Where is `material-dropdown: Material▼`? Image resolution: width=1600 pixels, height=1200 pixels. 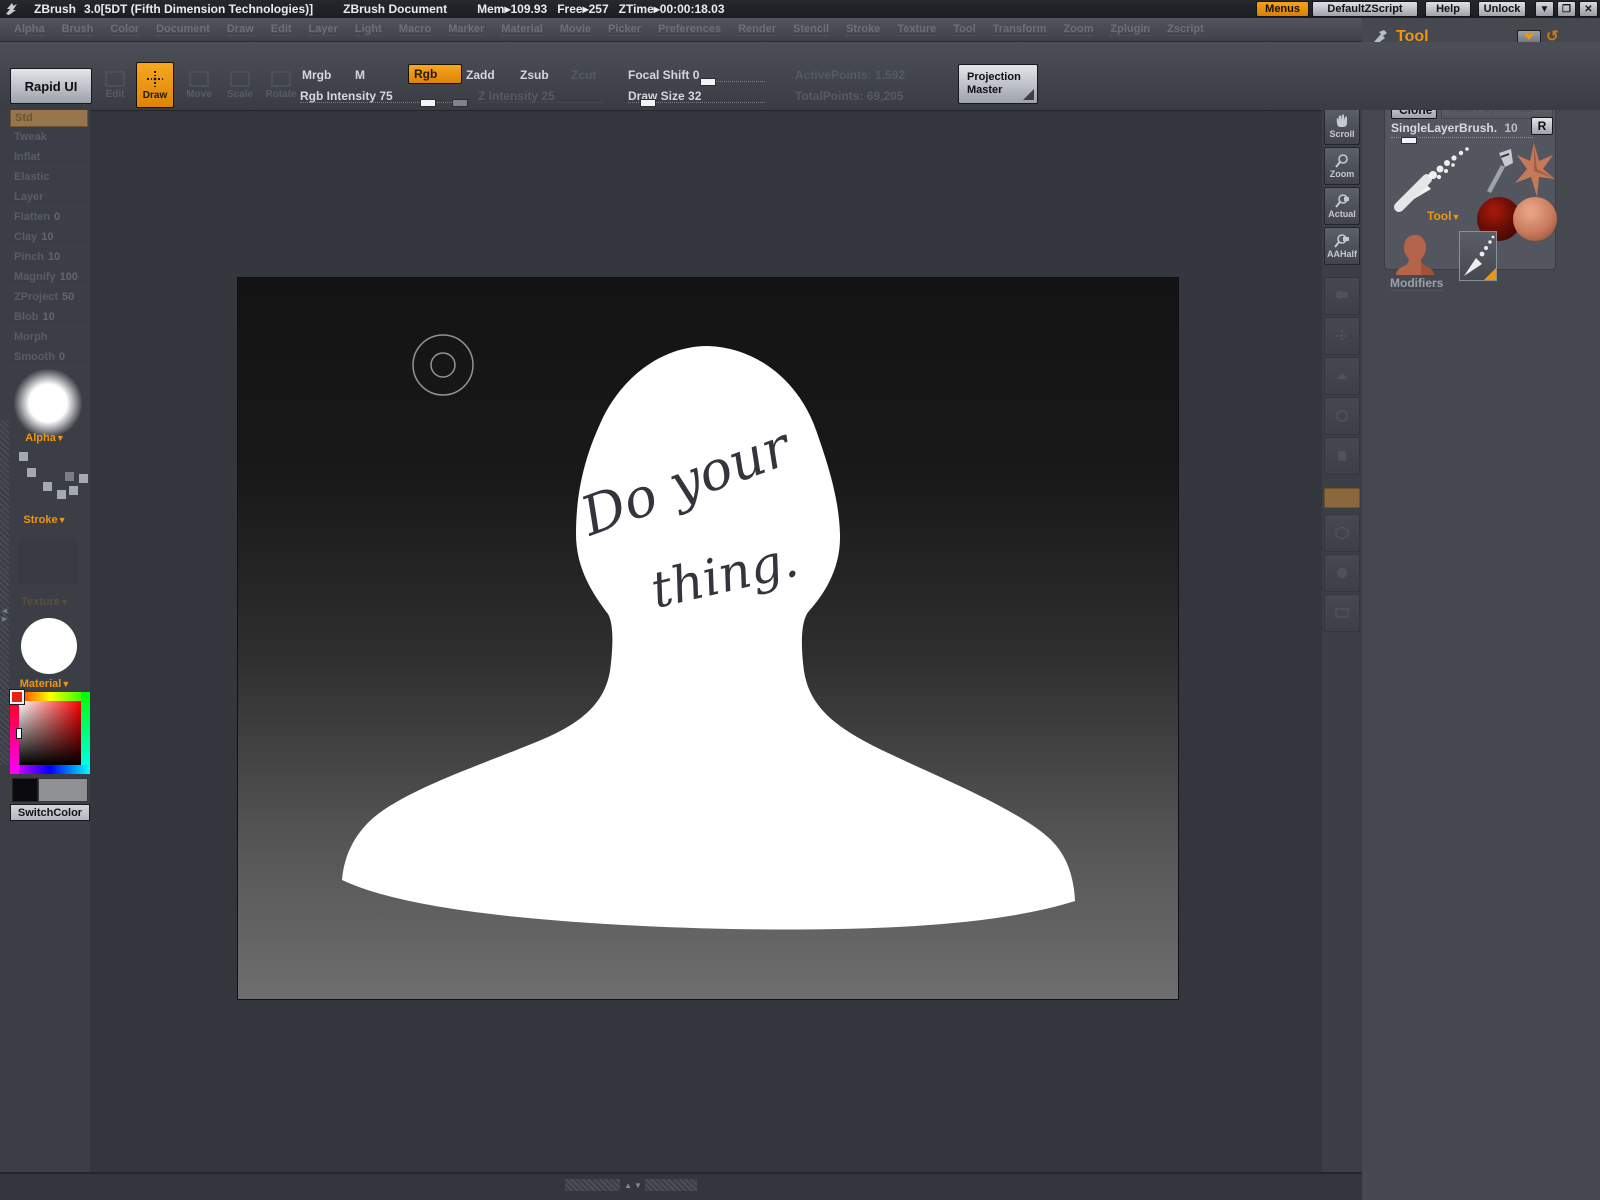
material-dropdown: Material▼ is located at coordinates (45, 684).